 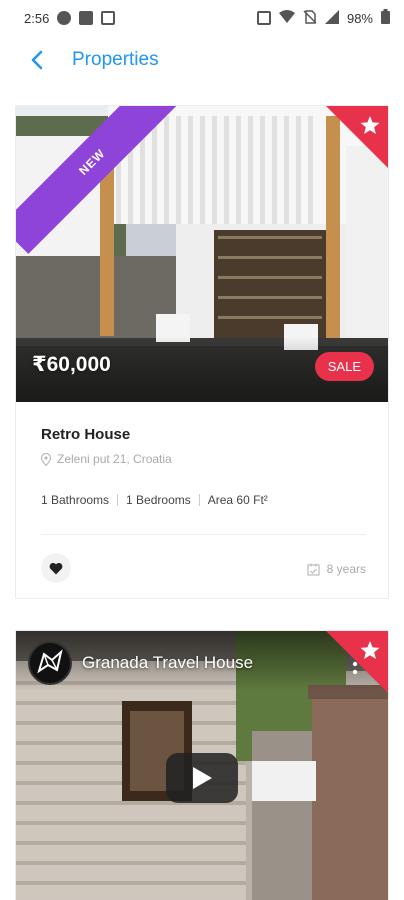 What do you see at coordinates (344, 366) in the screenshot?
I see `sale-badge: SALE` at bounding box center [344, 366].